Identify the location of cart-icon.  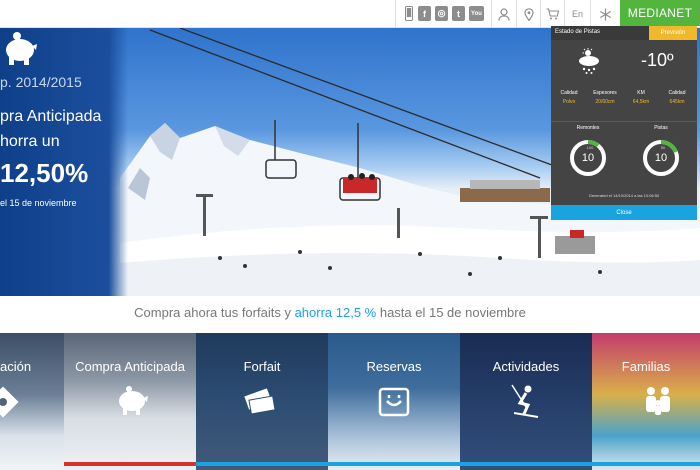
(552, 14).